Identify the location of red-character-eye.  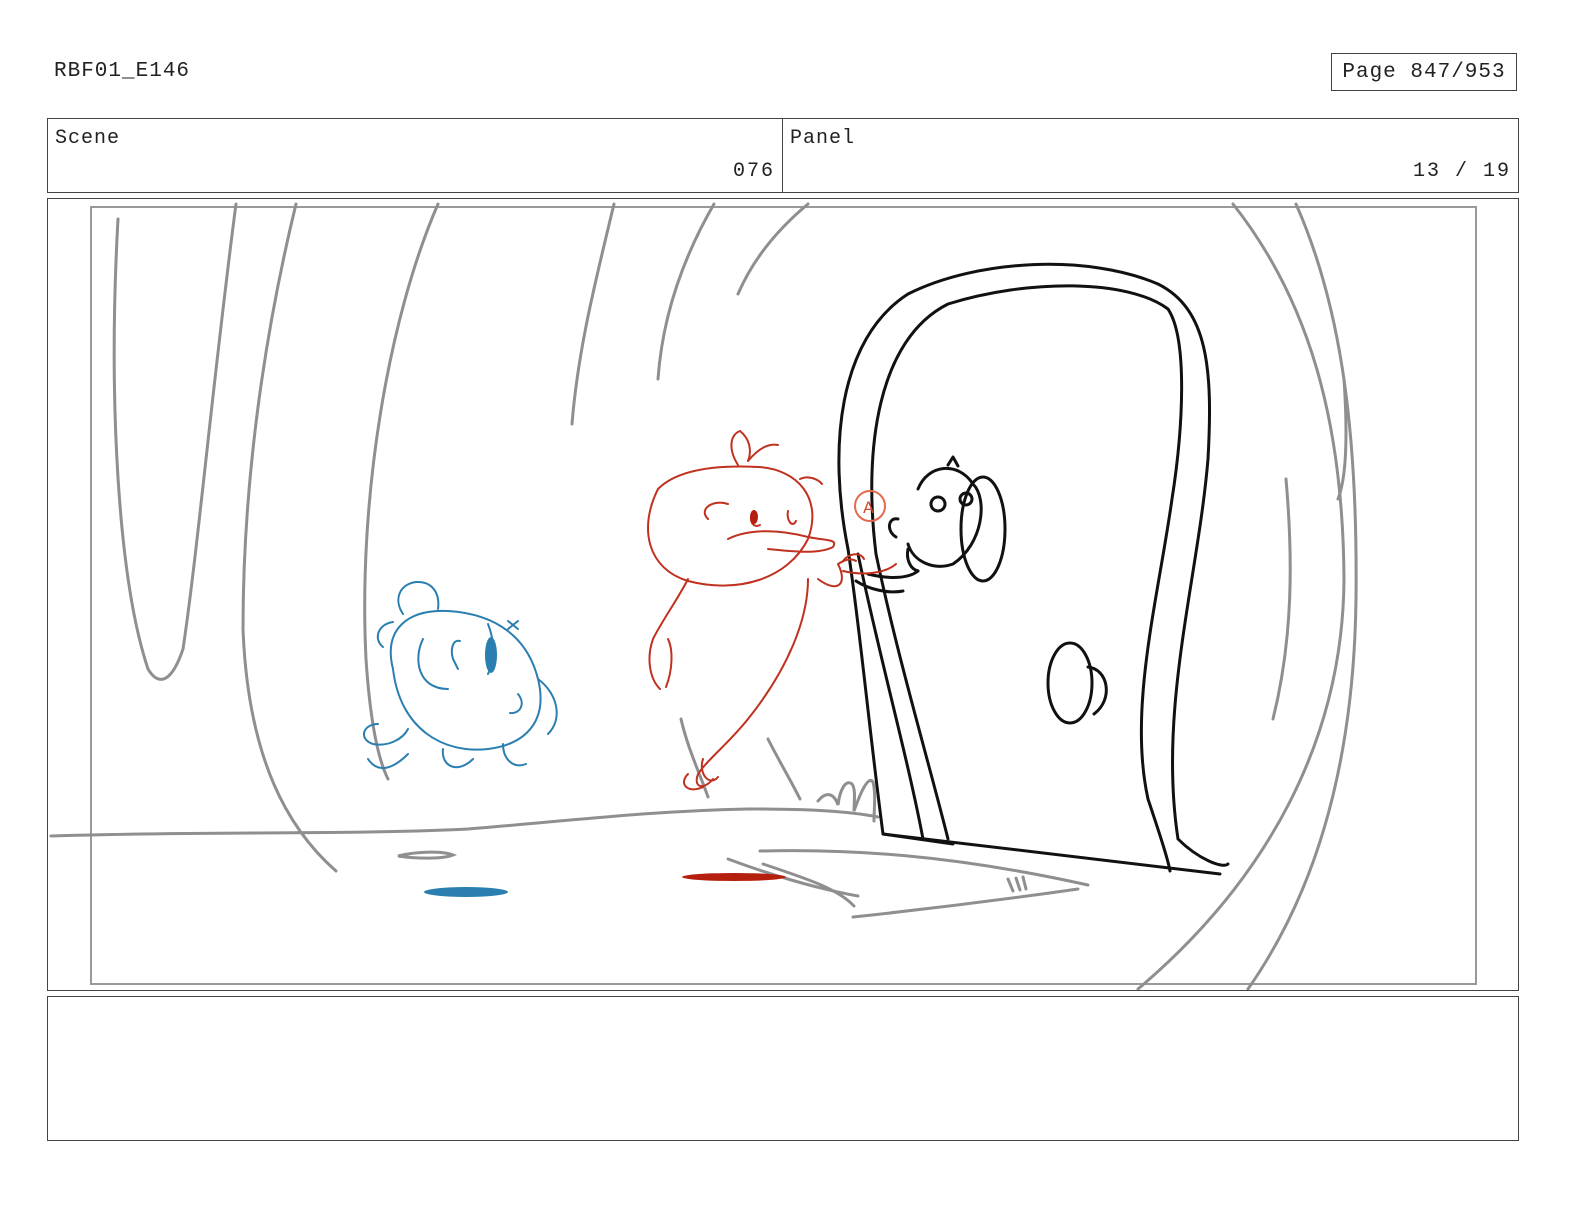
(754, 517).